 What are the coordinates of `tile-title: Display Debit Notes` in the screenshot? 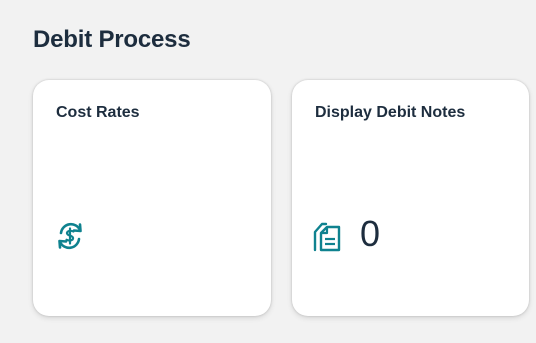 It's located at (390, 112).